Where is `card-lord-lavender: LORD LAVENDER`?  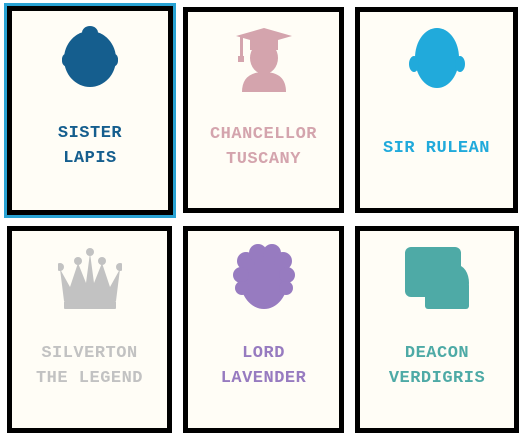
card-lord-lavender: LORD LAVENDER is located at coordinates (263, 329).